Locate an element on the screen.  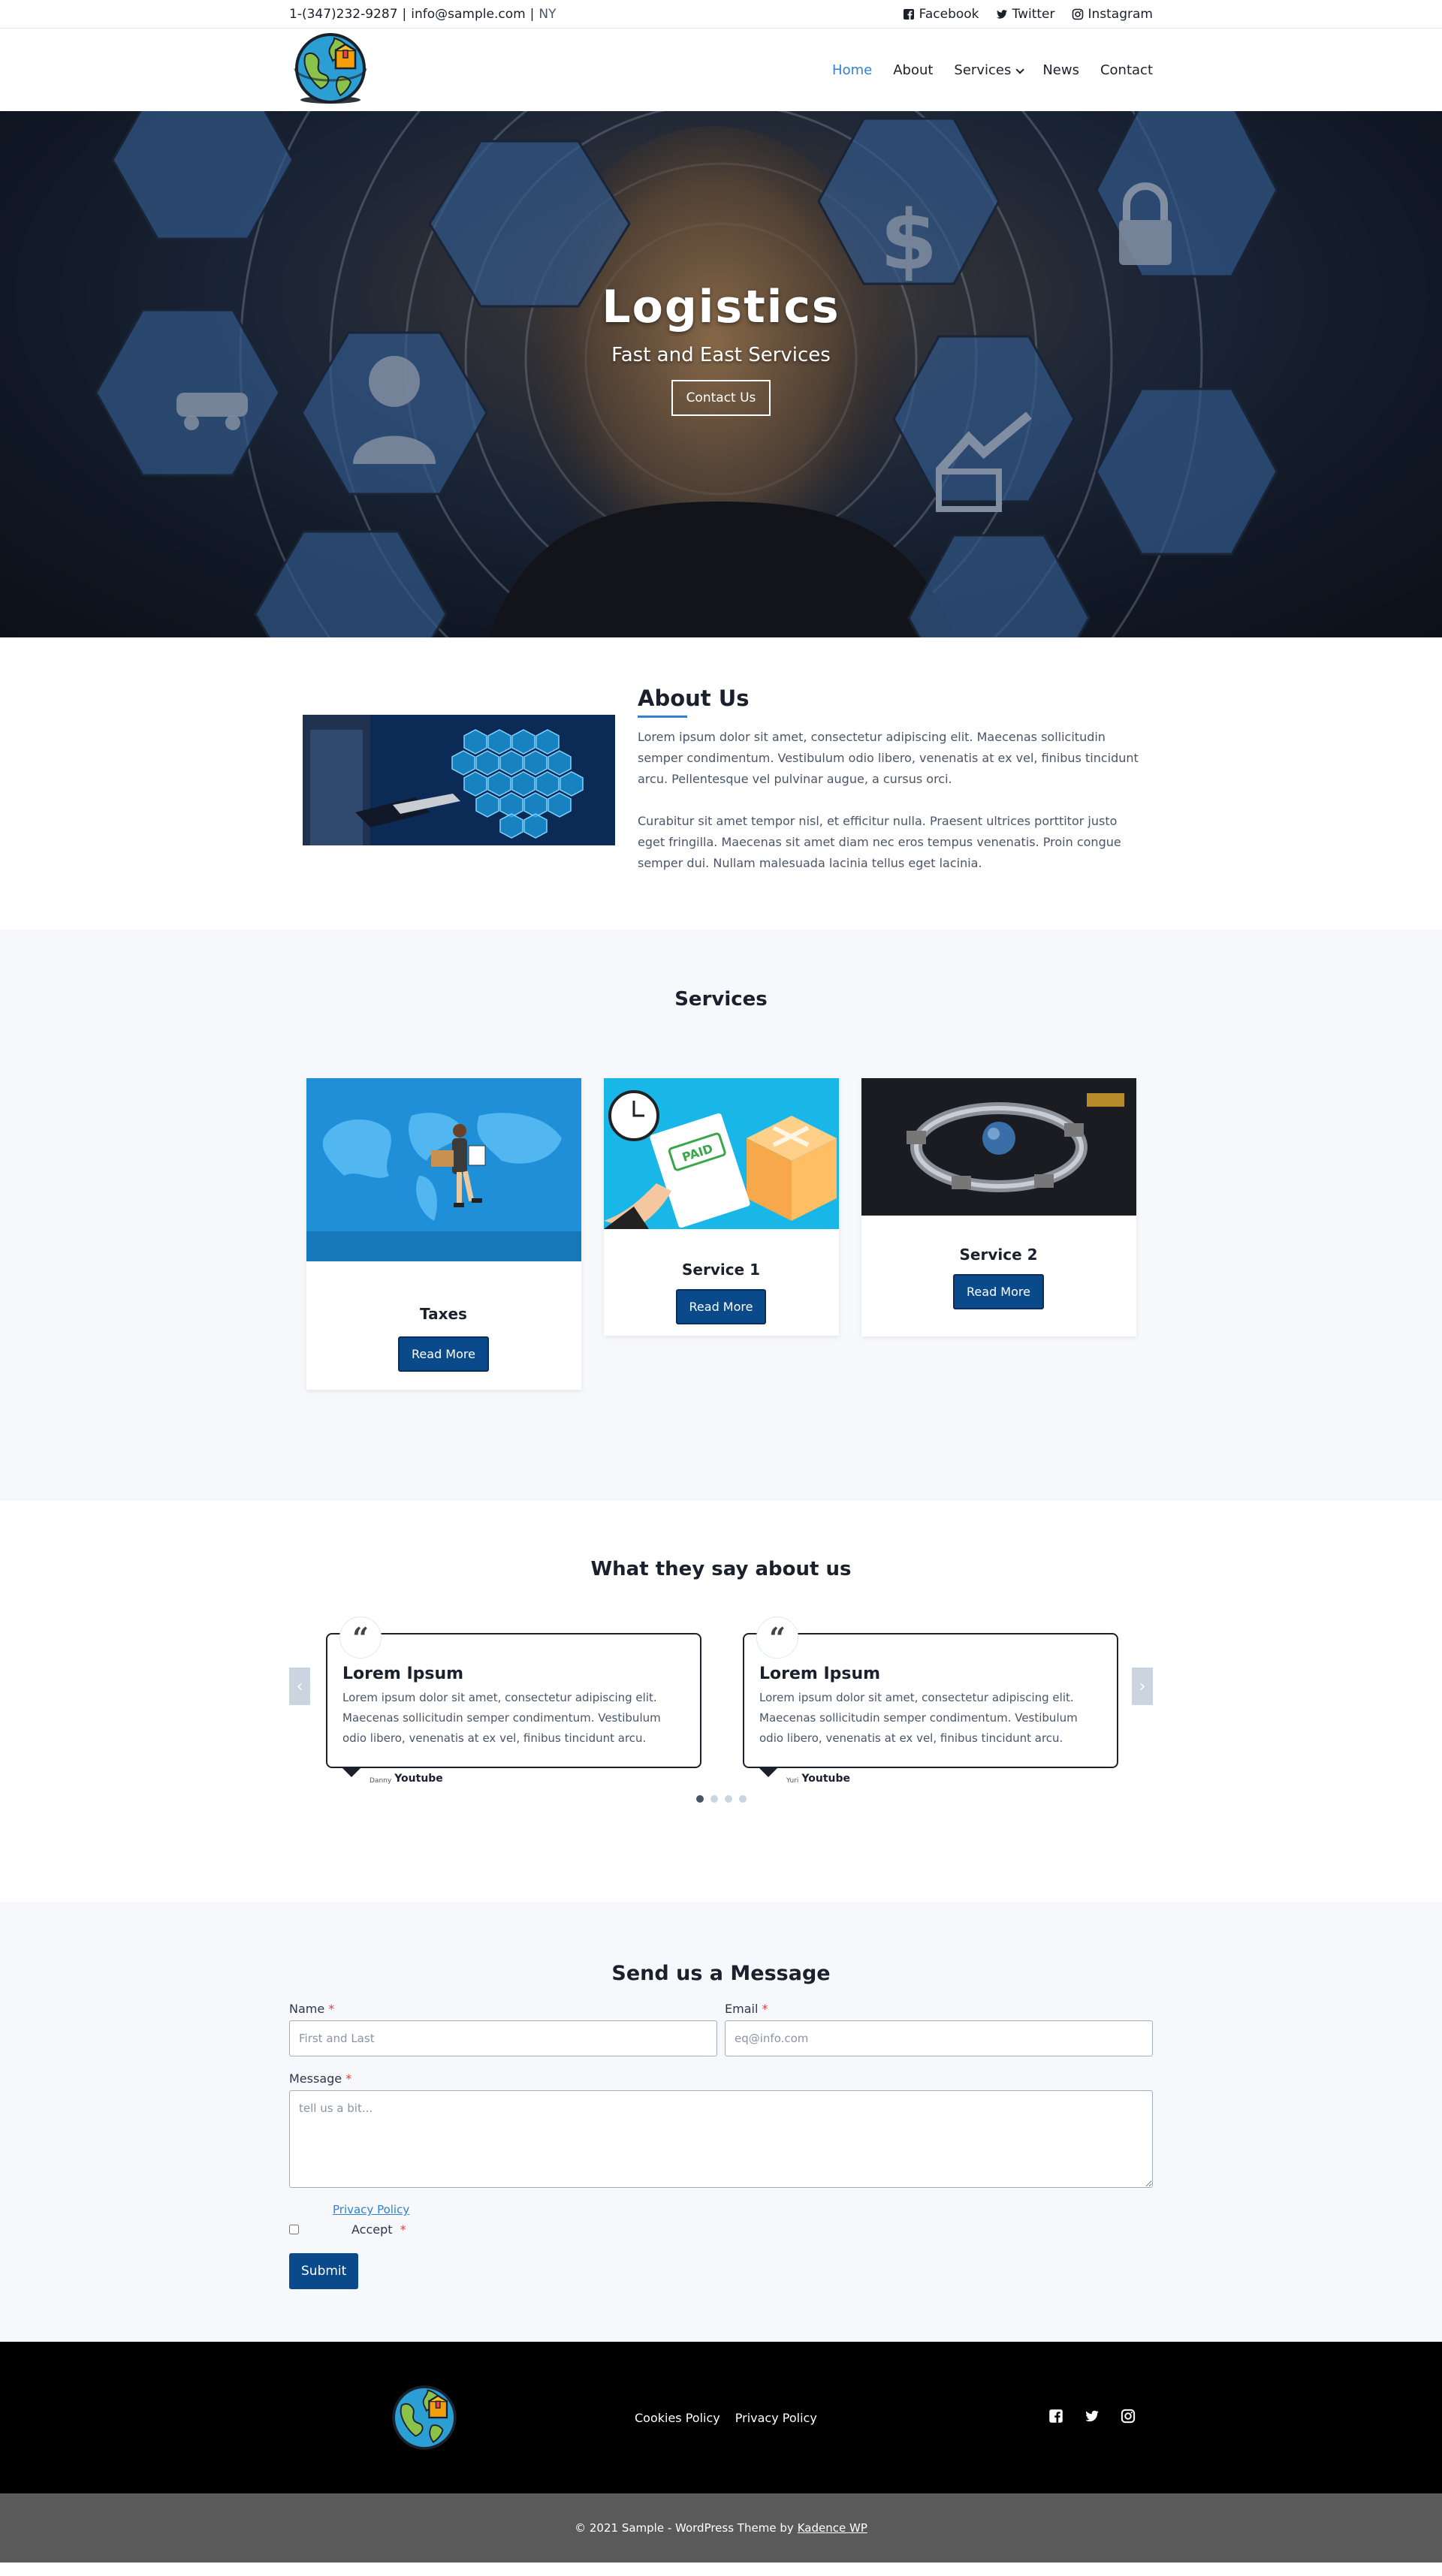
about-image is located at coordinates (459, 779).